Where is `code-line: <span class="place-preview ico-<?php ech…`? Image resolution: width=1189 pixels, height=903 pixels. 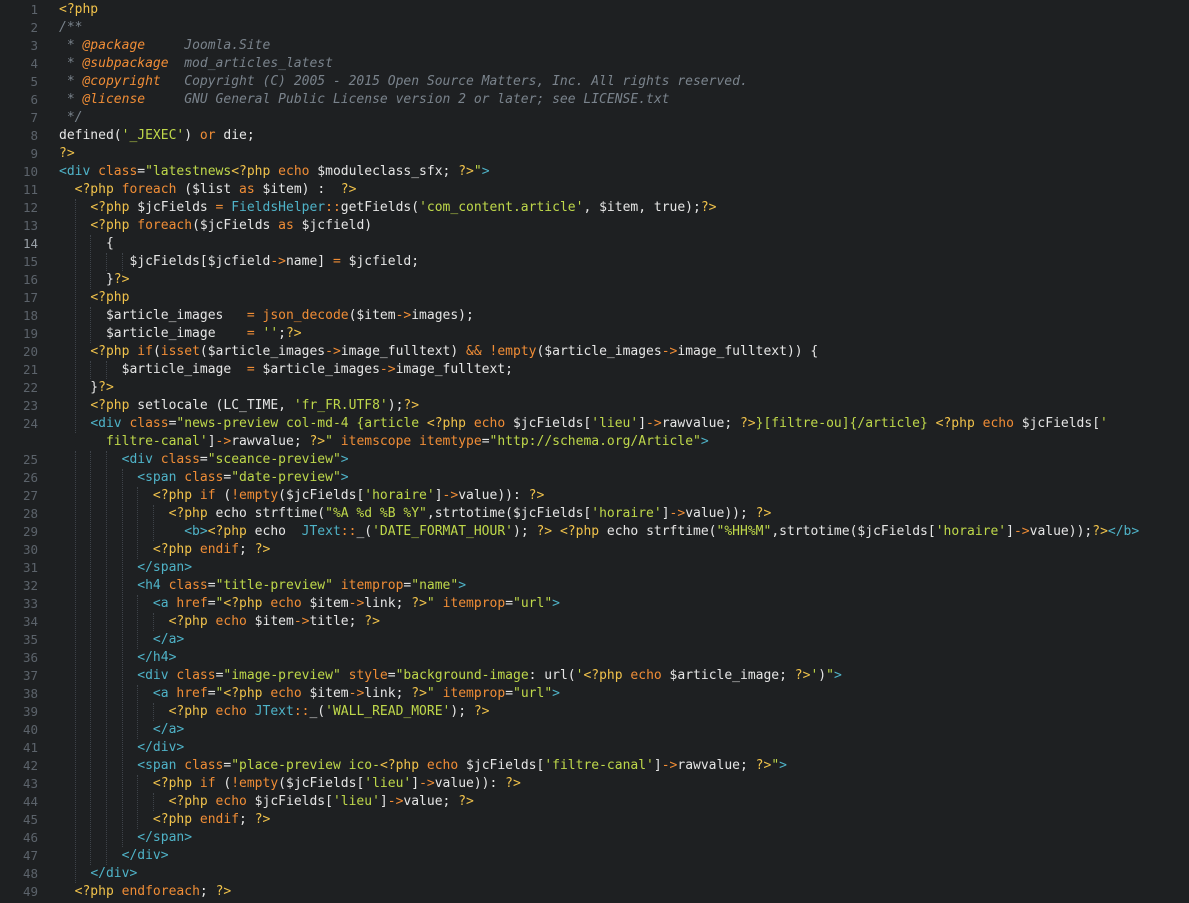 code-line: <span class="place-preview ico-<?php ech… is located at coordinates (624, 766).